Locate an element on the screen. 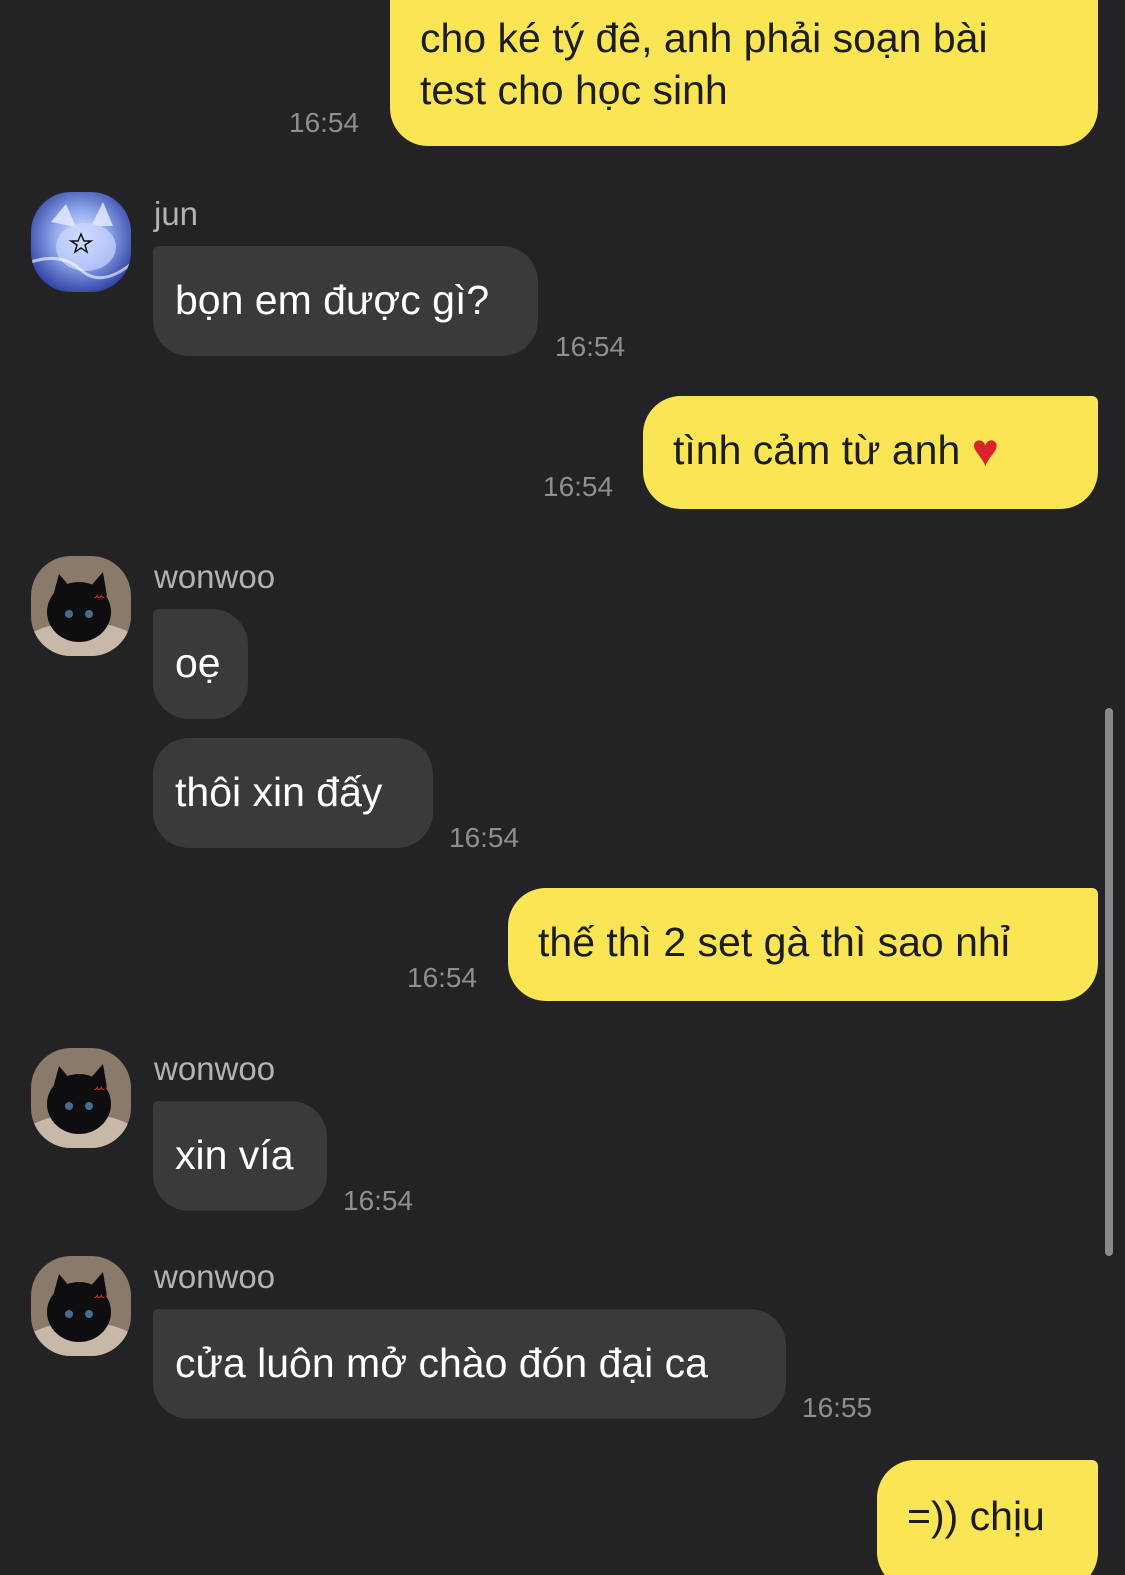 The height and width of the screenshot is (1575, 1125). message-text: thế thì 2 set gà thì sao nhỉ is located at coordinates (774, 942).